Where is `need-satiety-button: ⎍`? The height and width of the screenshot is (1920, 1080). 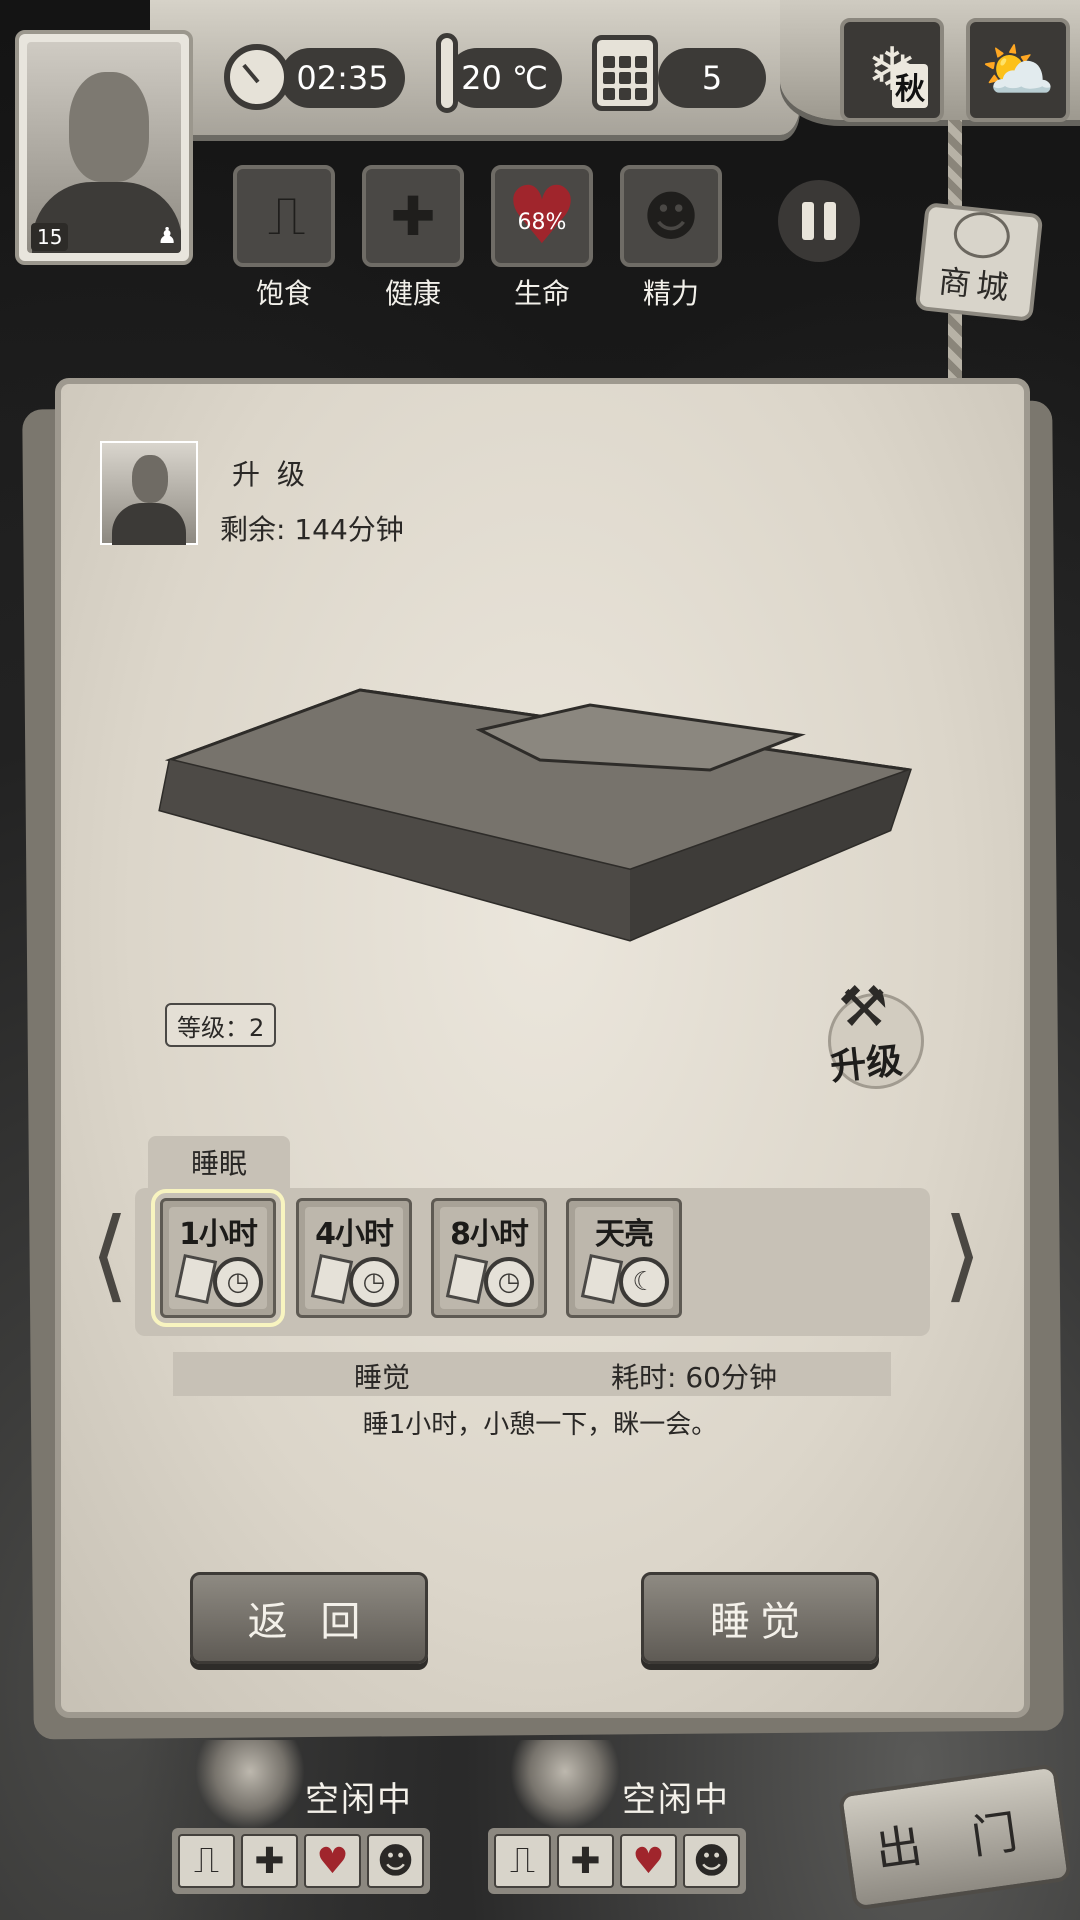
need-satiety-button: ⎍ is located at coordinates (284, 216).